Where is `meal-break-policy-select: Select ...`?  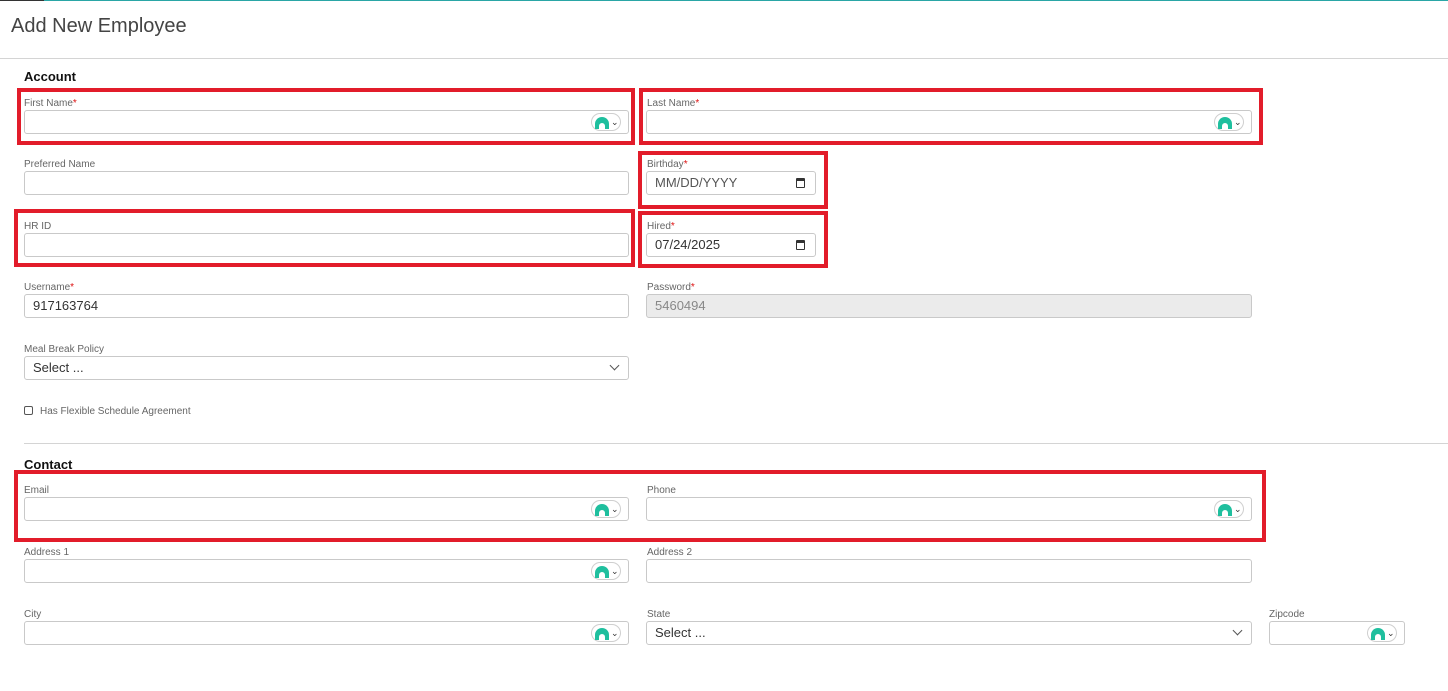 meal-break-policy-select: Select ... is located at coordinates (326, 368).